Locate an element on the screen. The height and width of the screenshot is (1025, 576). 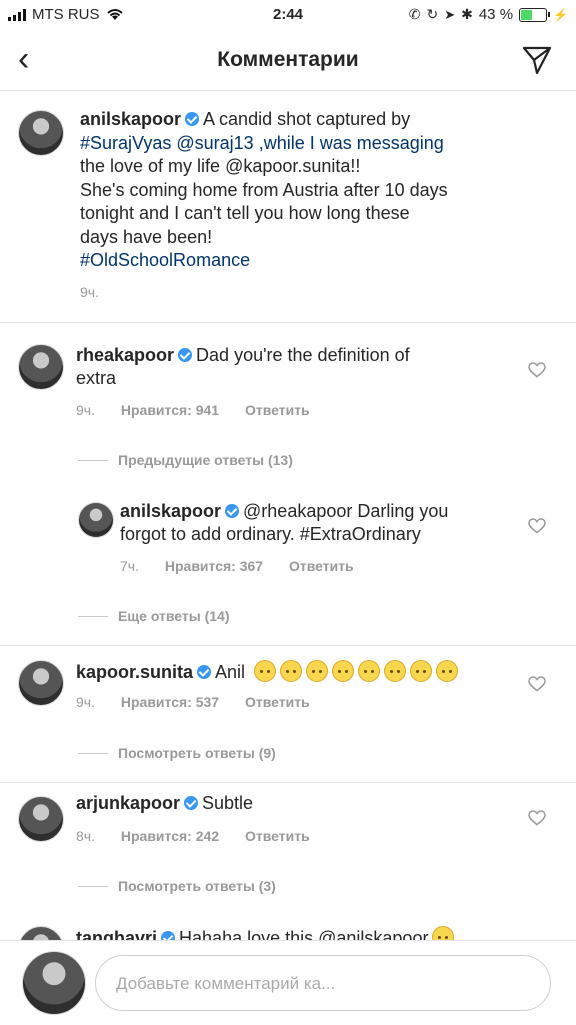
phone-icon: ✆ is located at coordinates (414, 14).